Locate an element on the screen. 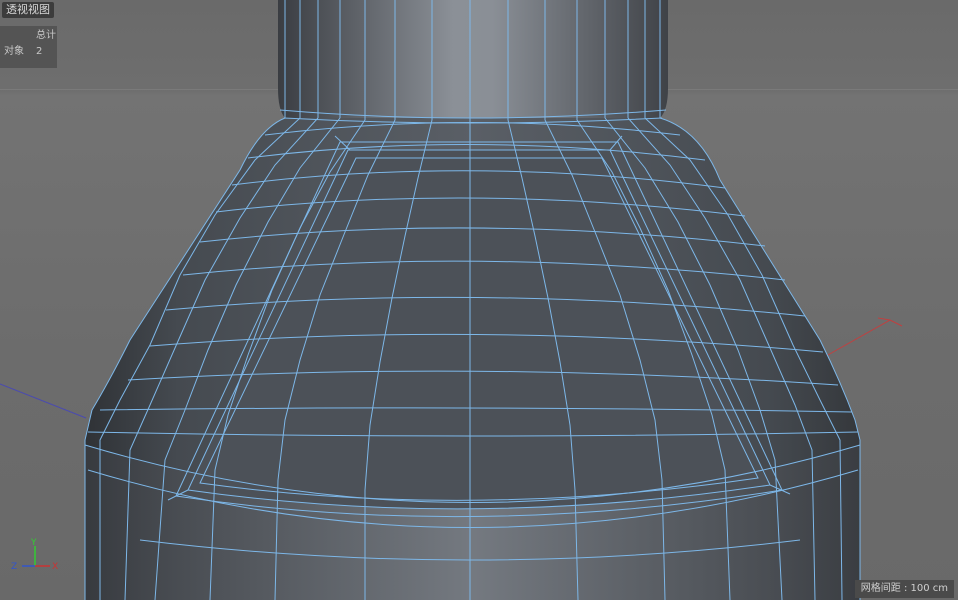 This screenshot has height=600, width=958. stats-panel: 总计 对象 2 is located at coordinates (28, 47).